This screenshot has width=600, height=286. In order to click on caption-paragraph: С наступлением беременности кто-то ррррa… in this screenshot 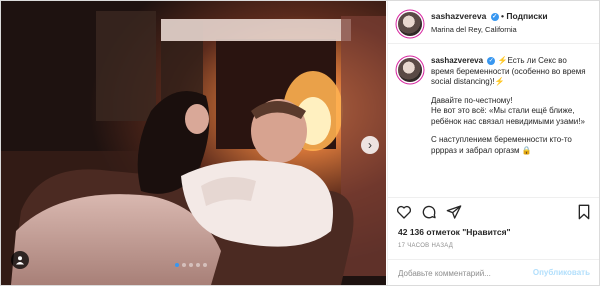, I will do `click(511, 145)`.